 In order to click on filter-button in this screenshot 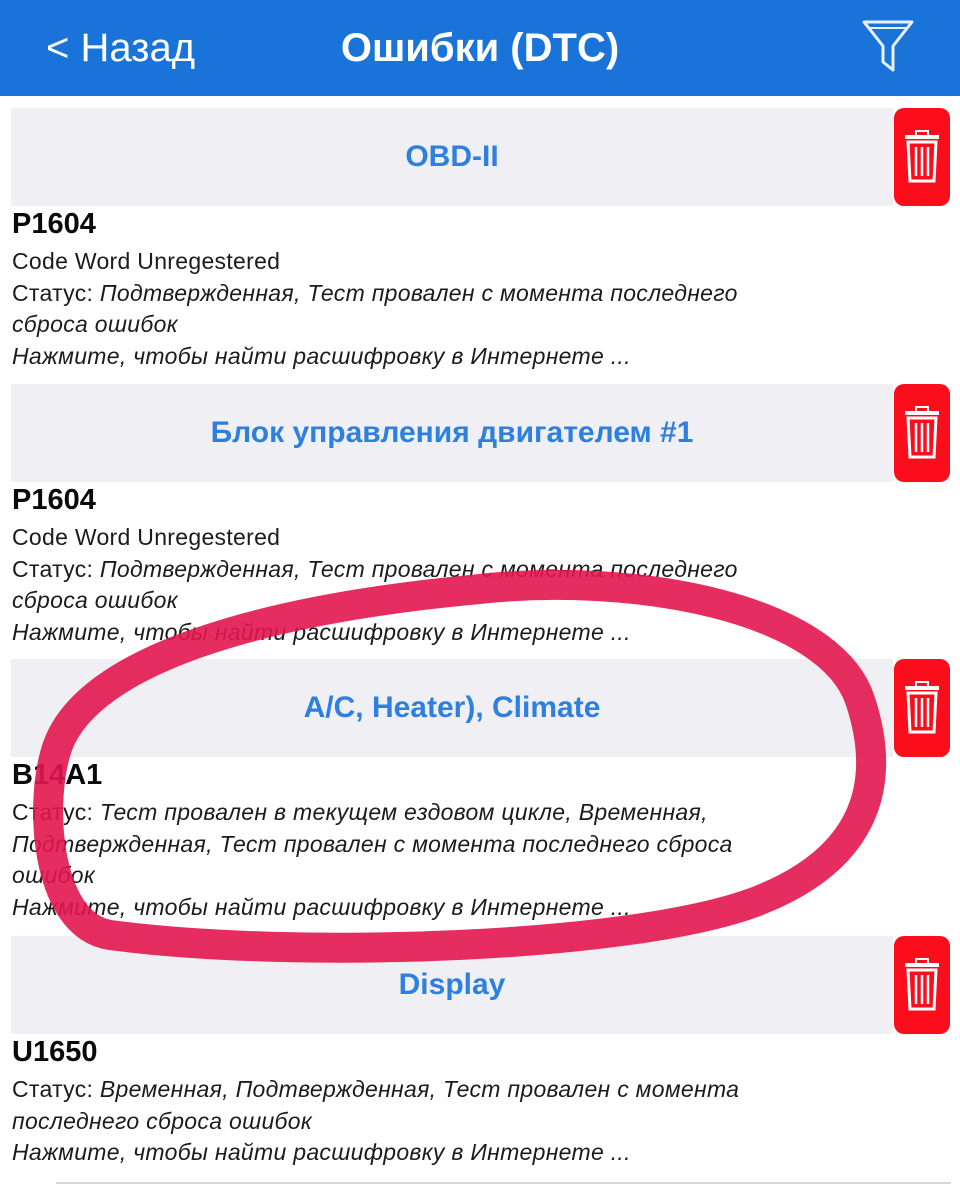, I will do `click(888, 46)`.